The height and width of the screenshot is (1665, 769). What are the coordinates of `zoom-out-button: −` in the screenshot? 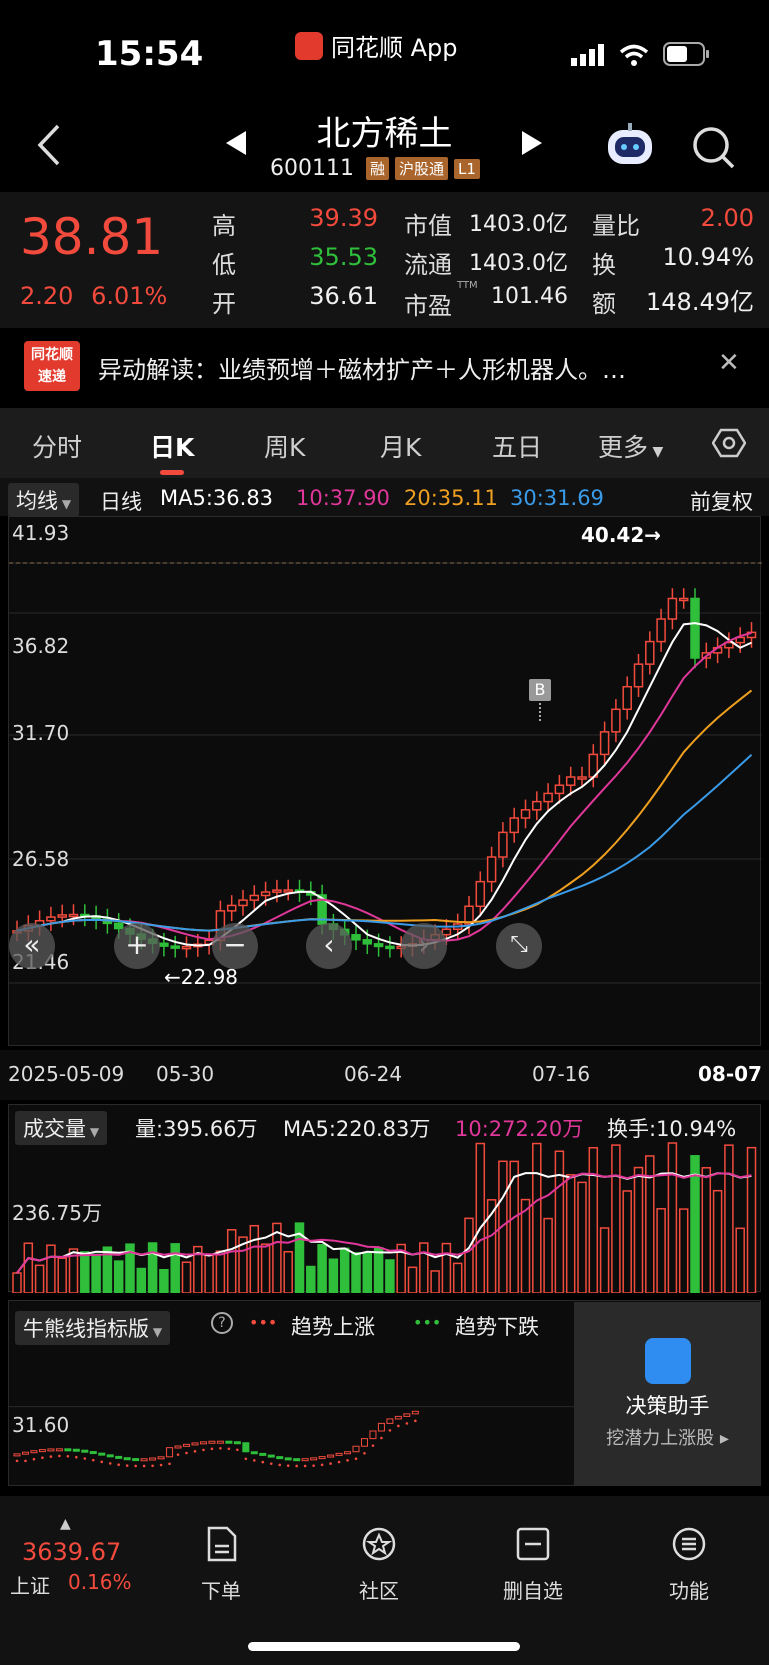 It's located at (235, 946).